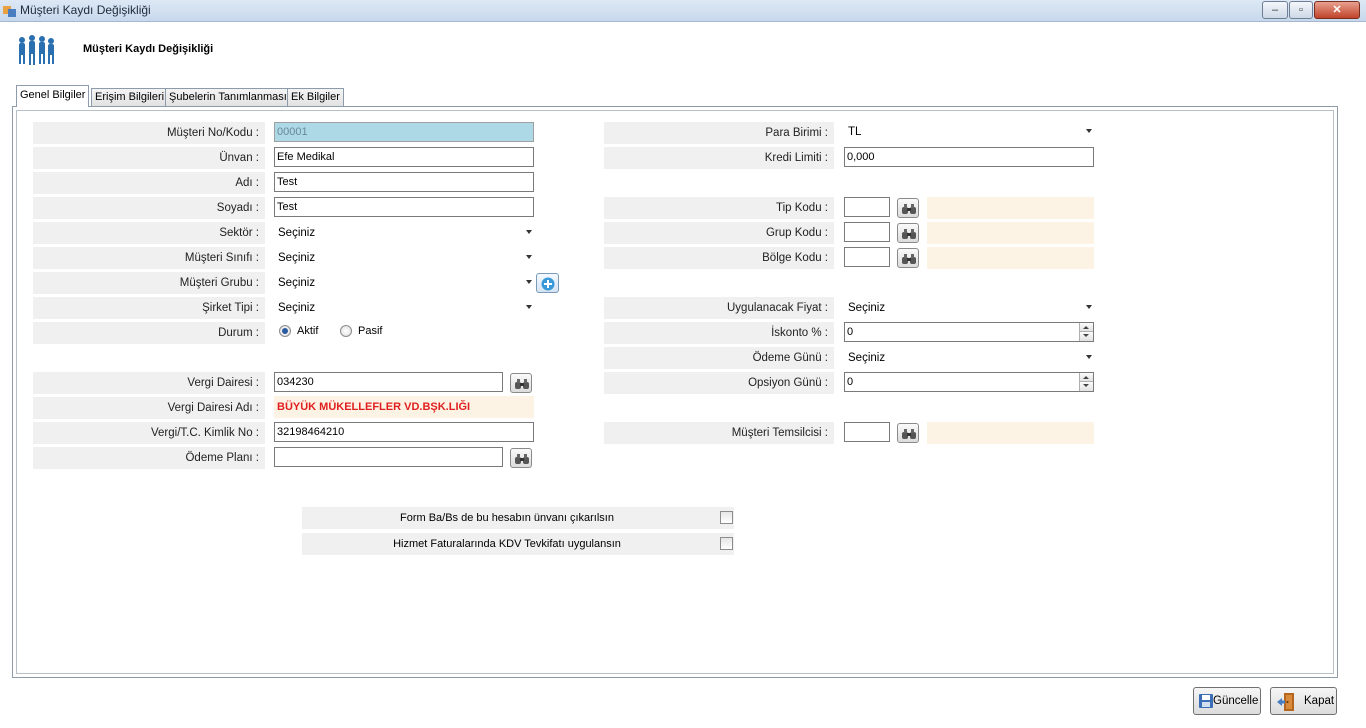 Image resolution: width=1366 pixels, height=728 pixels. I want to click on credit-limit-field: 0,000, so click(969, 157).